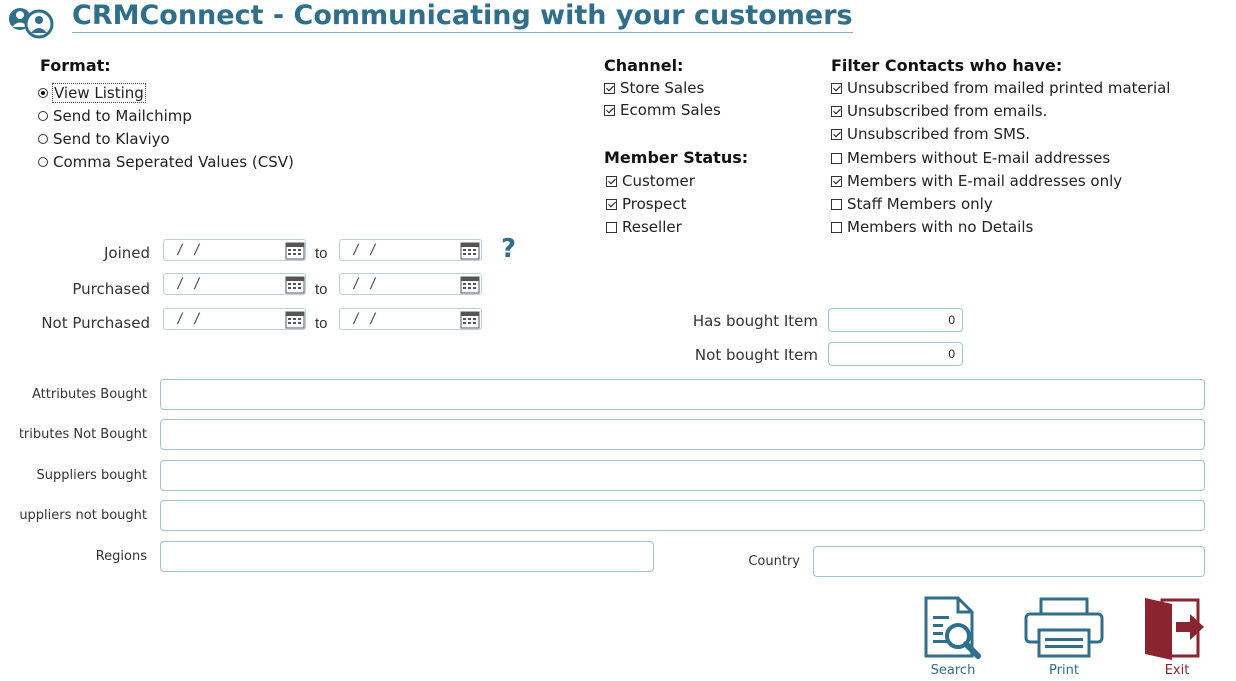 The image size is (1236, 681). I want to click on regions-input, so click(407, 556).